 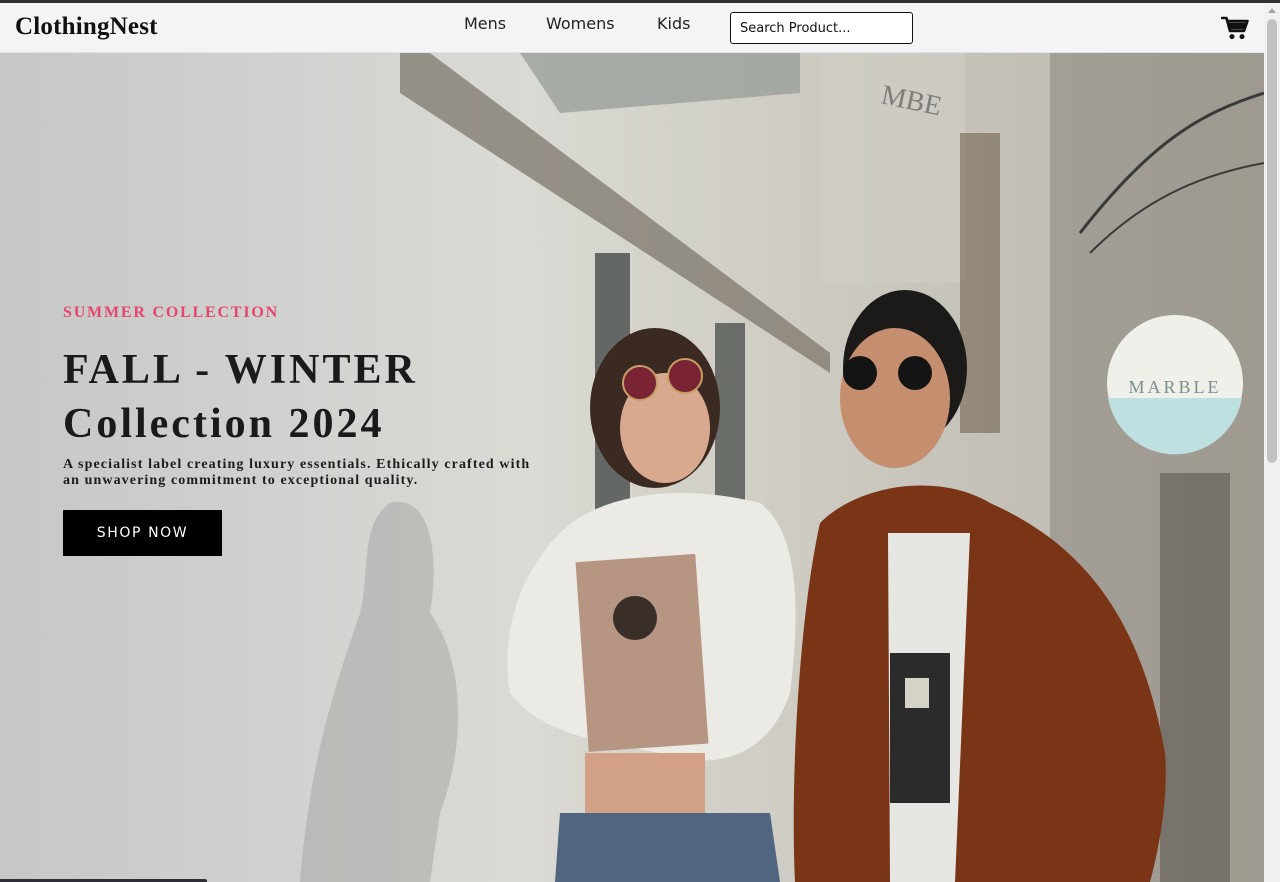 I want to click on brand-logo: ClothingNest, so click(x=86, y=27).